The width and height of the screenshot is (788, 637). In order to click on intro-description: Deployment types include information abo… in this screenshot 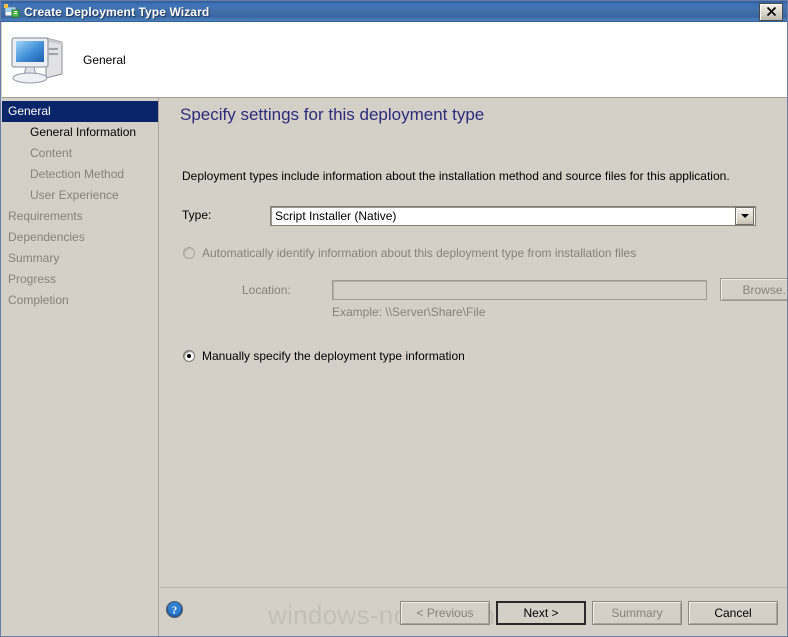, I will do `click(456, 176)`.